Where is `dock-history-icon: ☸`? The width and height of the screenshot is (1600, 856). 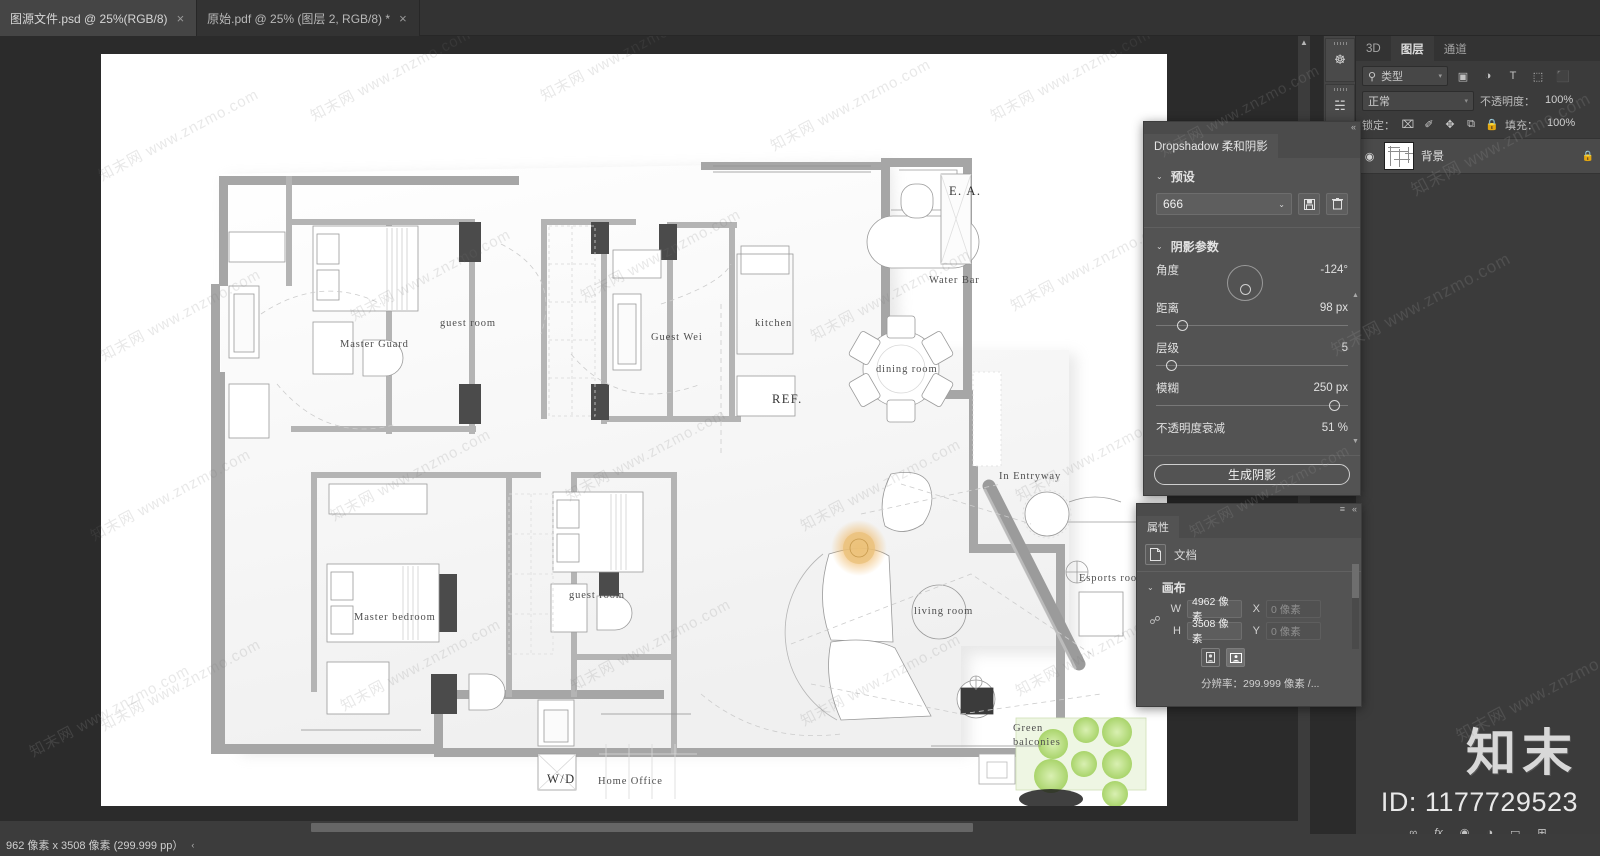
dock-history-icon: ☸ is located at coordinates (1340, 60).